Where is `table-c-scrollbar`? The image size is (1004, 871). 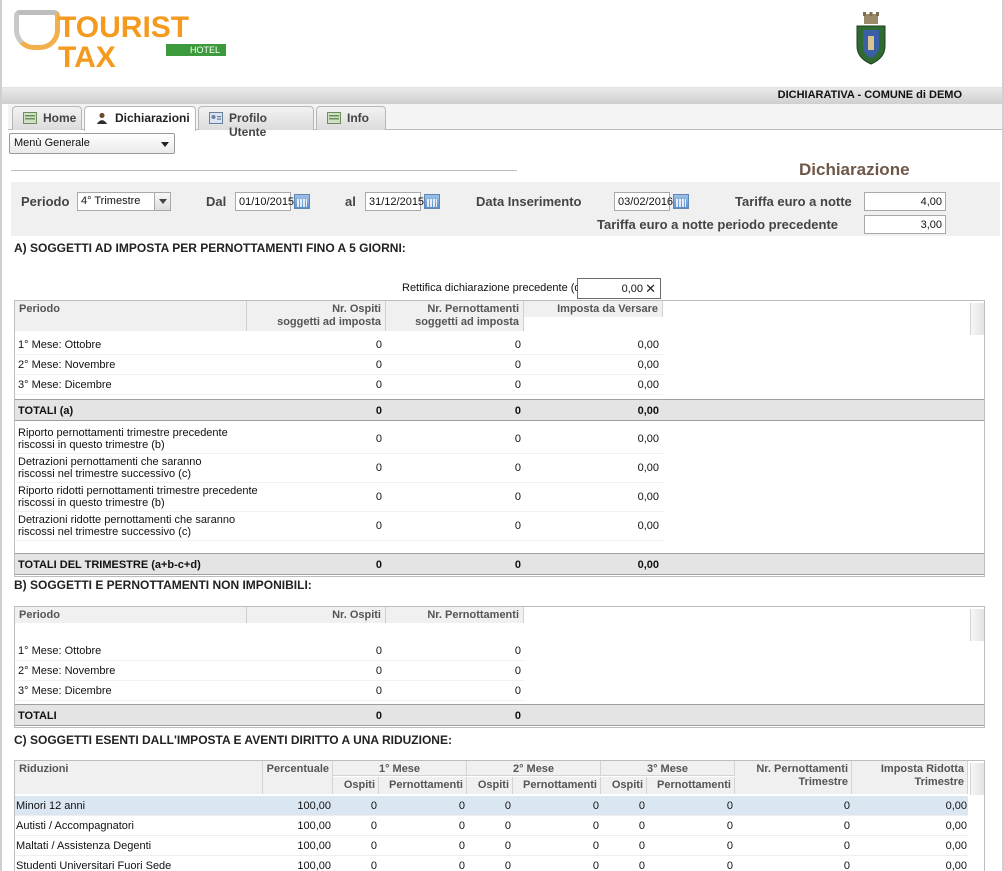
table-c-scrollbar is located at coordinates (977, 779).